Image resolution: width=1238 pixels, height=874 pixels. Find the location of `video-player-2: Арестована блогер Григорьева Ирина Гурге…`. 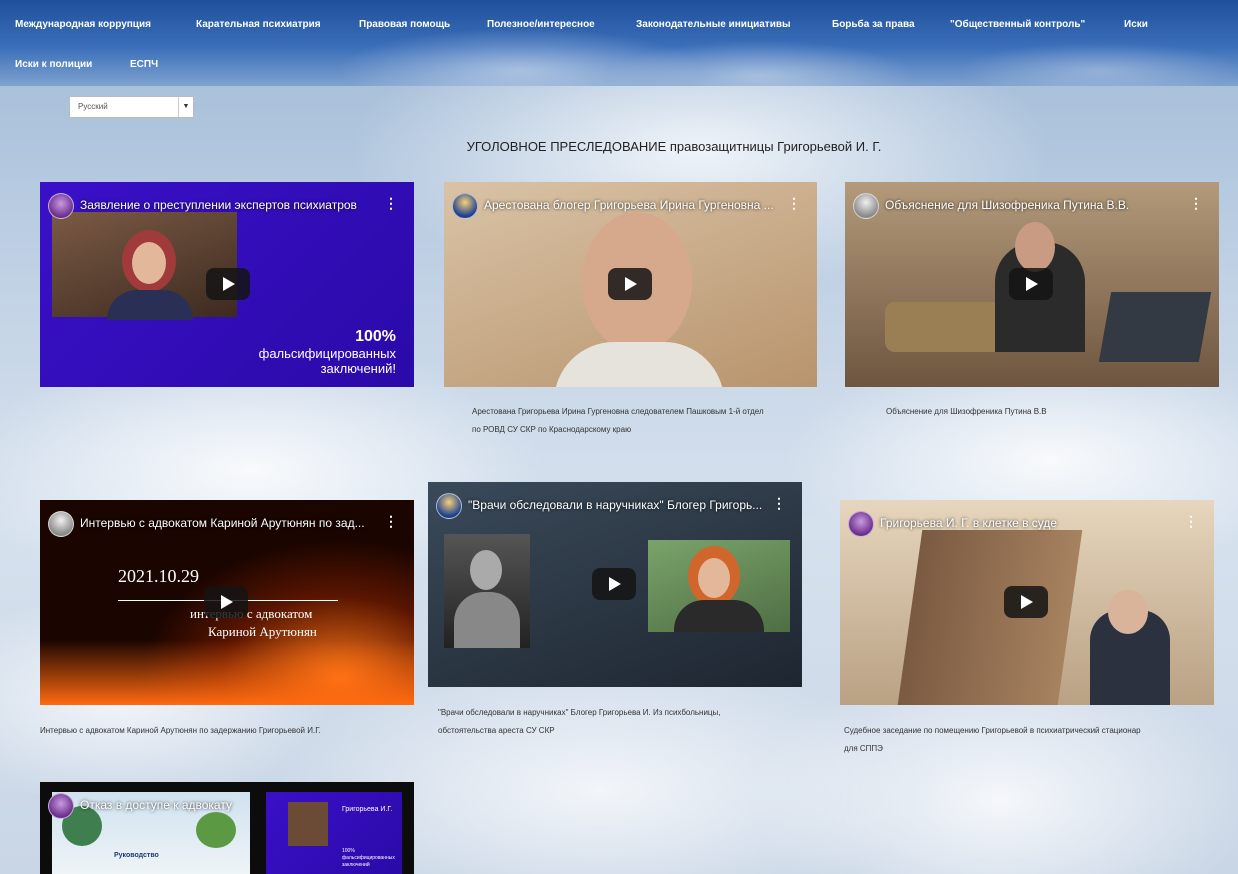

video-player-2: Арестована блогер Григорьева Ирина Гурге… is located at coordinates (630, 284).